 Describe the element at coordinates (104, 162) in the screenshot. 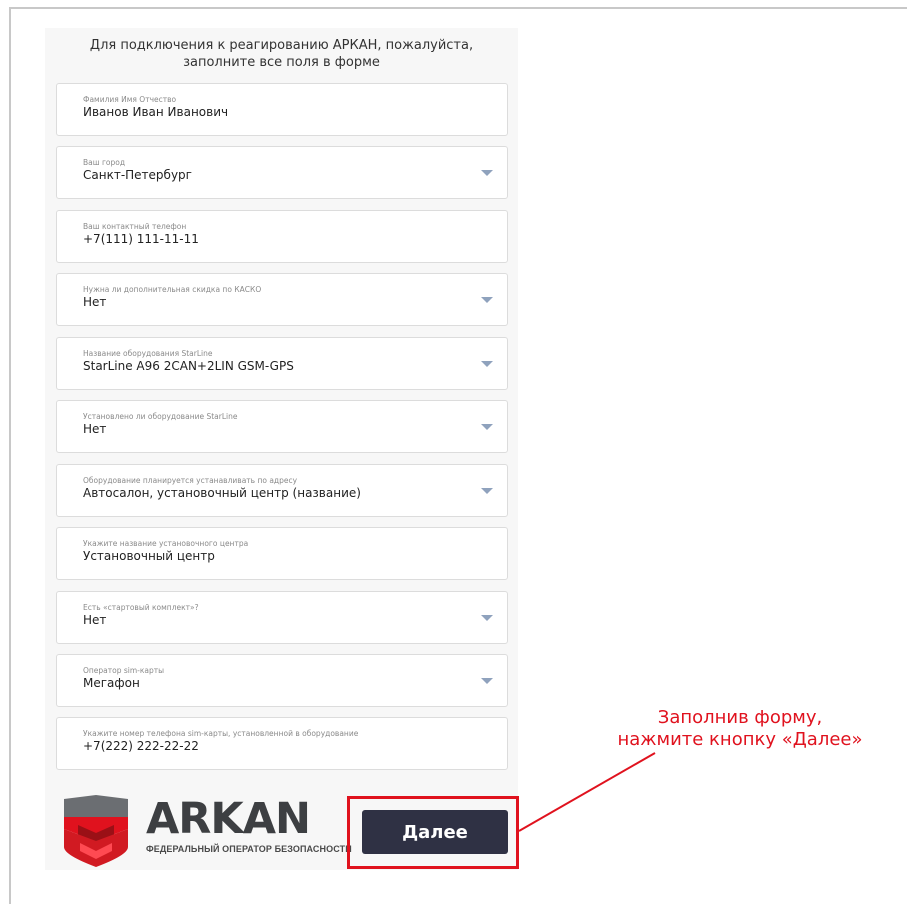

I see `field-label: Ваш город` at that location.